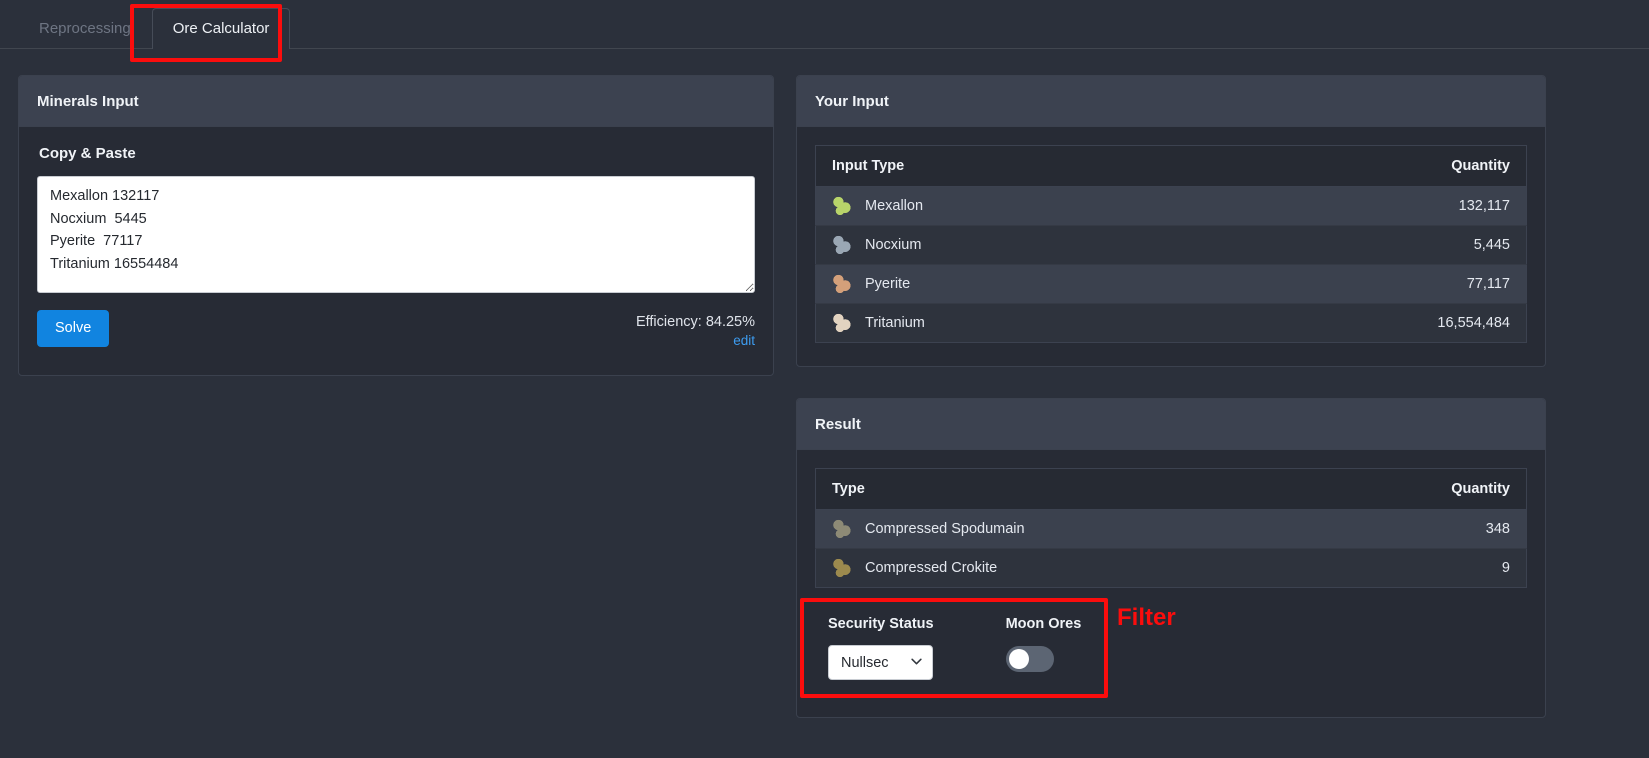 This screenshot has height=758, width=1649. What do you see at coordinates (1364, 206) in the screenshot?
I see `mineral-quantity: 132,117` at bounding box center [1364, 206].